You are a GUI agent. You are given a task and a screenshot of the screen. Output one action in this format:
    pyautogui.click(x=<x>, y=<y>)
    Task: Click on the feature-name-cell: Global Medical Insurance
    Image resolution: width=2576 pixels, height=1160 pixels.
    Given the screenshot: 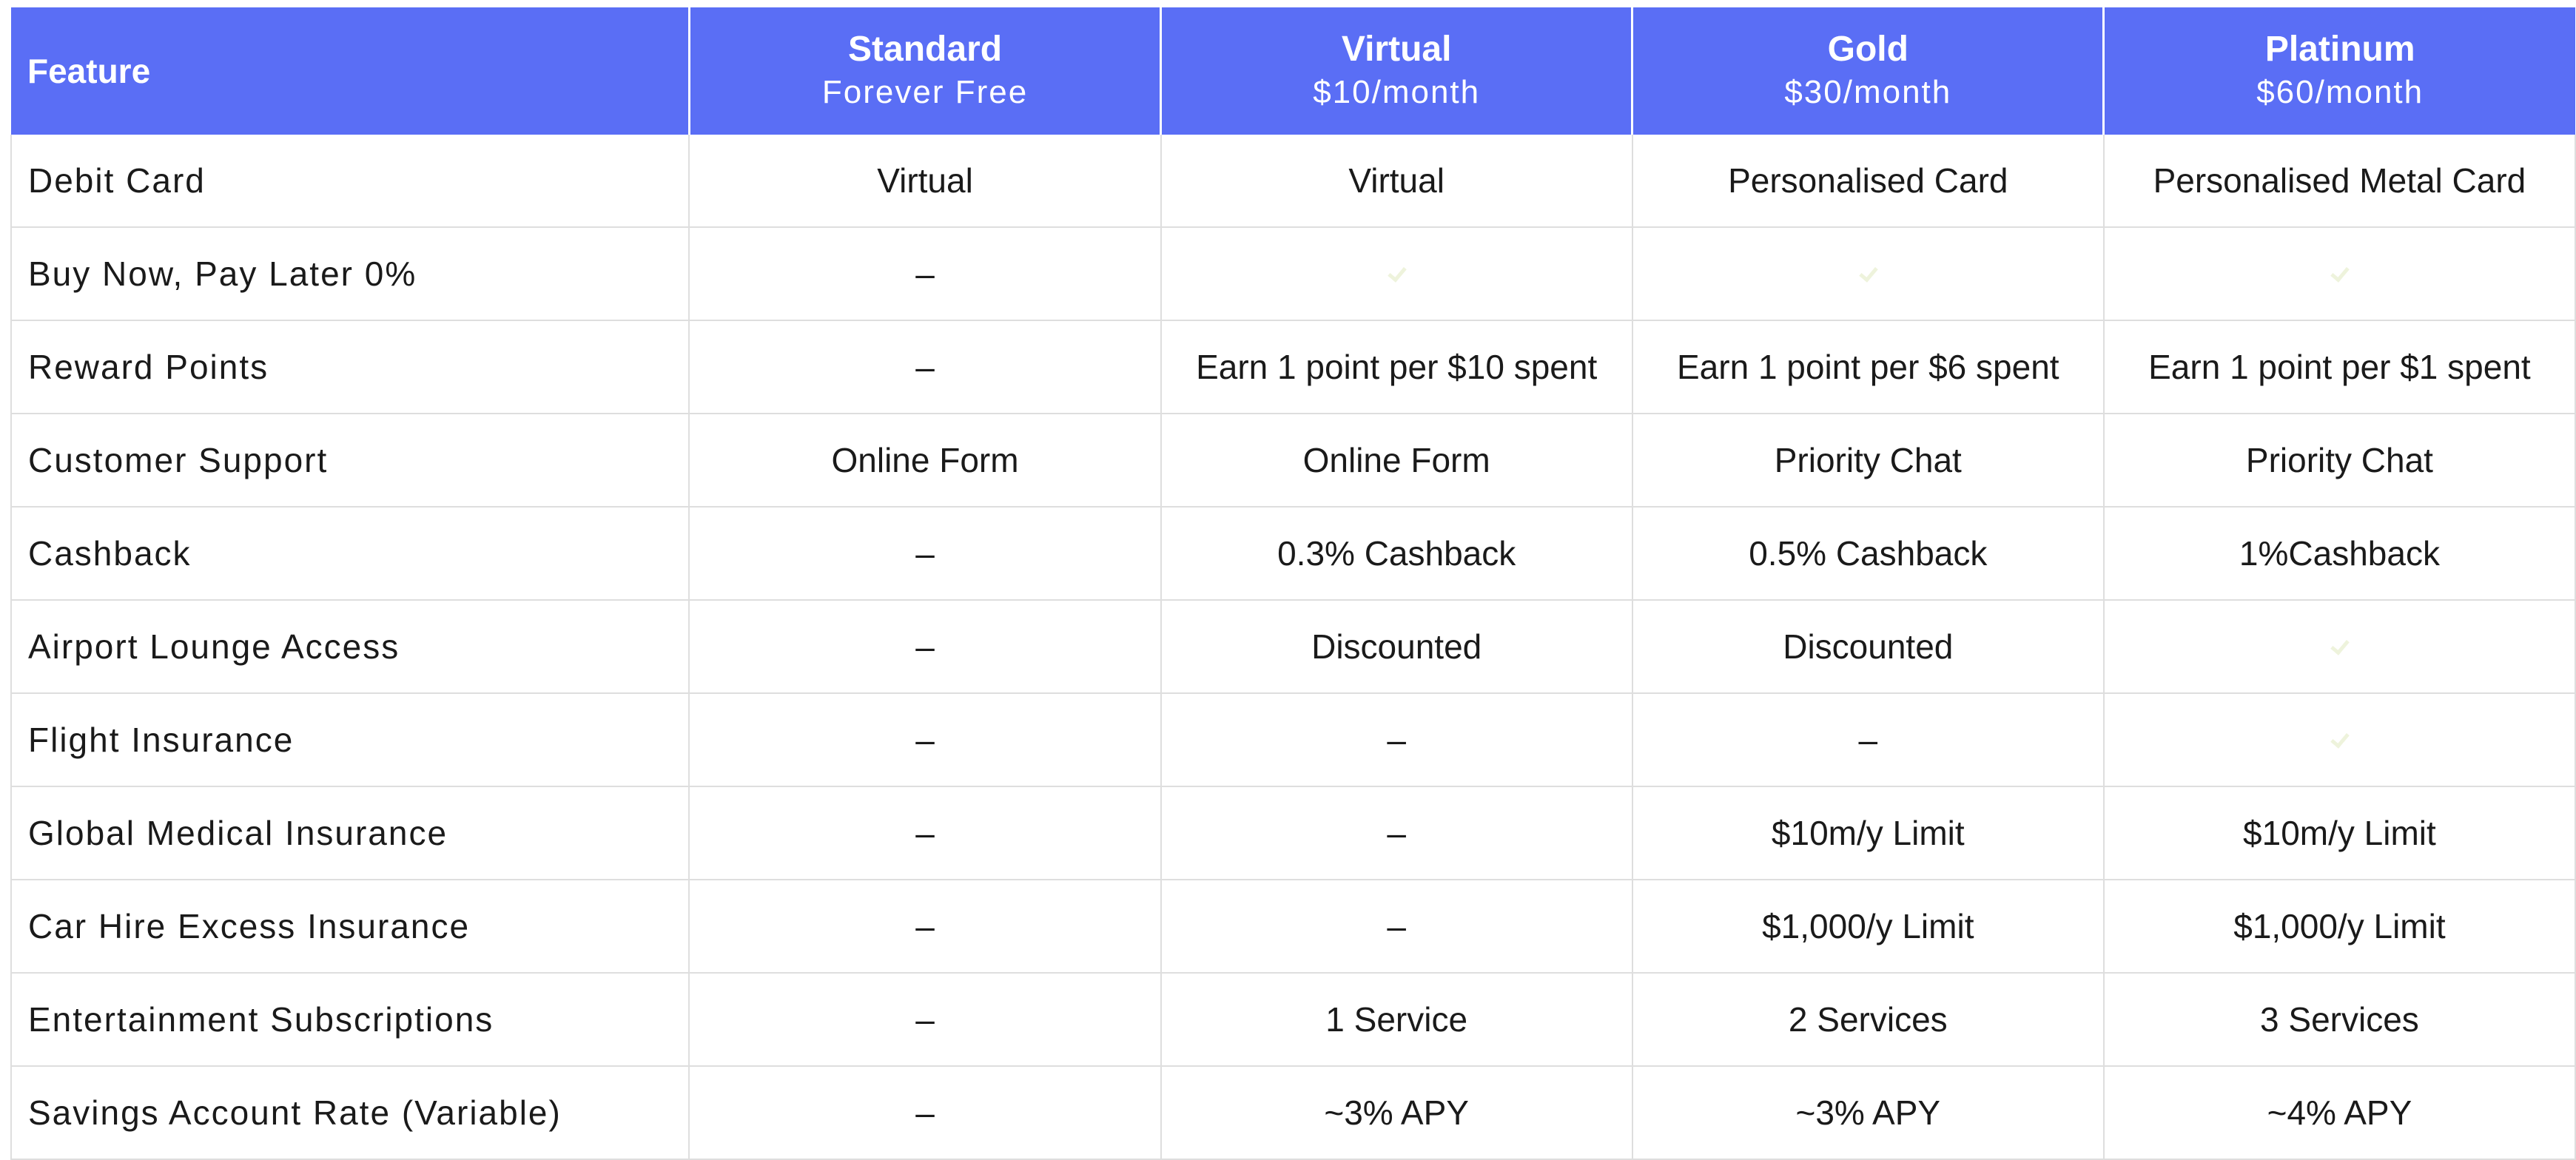 What is the action you would take?
    pyautogui.click(x=350, y=833)
    